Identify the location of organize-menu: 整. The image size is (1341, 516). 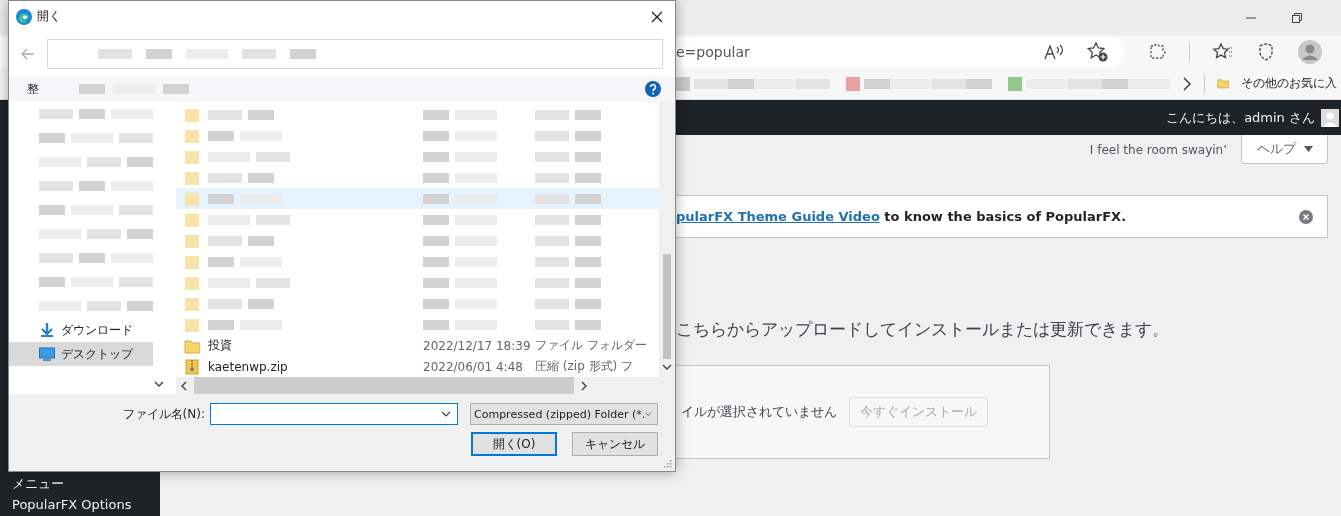
(33, 89).